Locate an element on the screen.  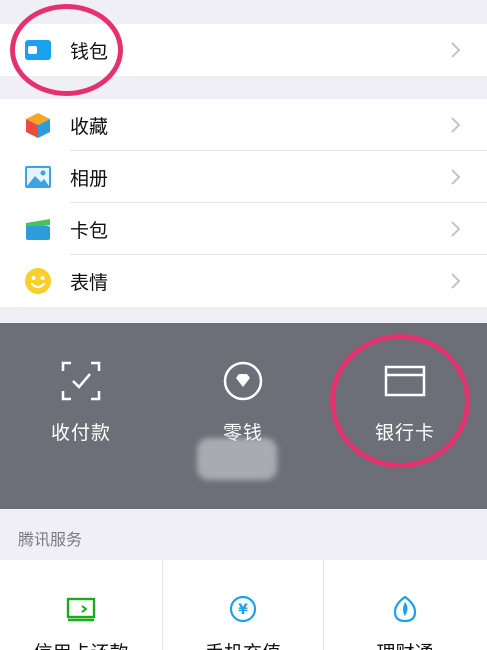
wallet-item-change: 零钱 is located at coordinates (243, 416).